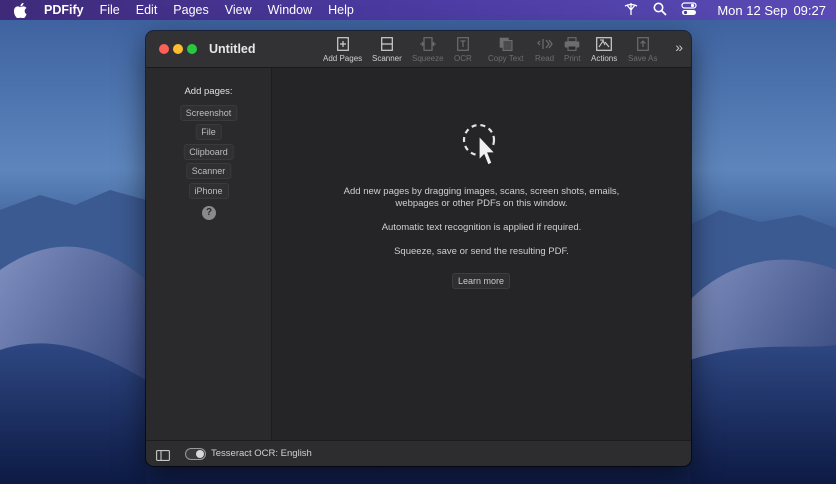  What do you see at coordinates (178, 49) in the screenshot?
I see `window-minimize-button` at bounding box center [178, 49].